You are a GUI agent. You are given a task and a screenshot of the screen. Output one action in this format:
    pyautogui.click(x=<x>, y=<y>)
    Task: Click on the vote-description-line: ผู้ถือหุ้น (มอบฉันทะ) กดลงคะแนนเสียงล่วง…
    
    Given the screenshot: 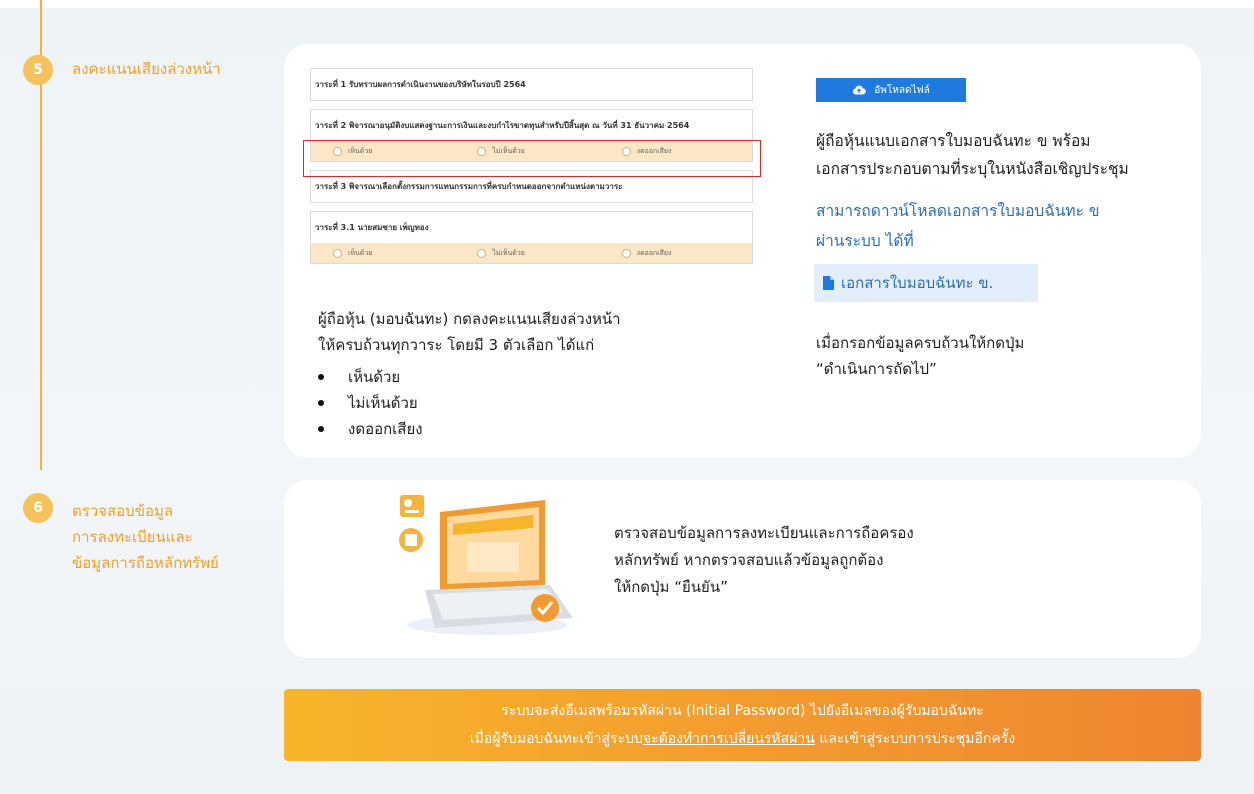 What is the action you would take?
    pyautogui.click(x=469, y=319)
    